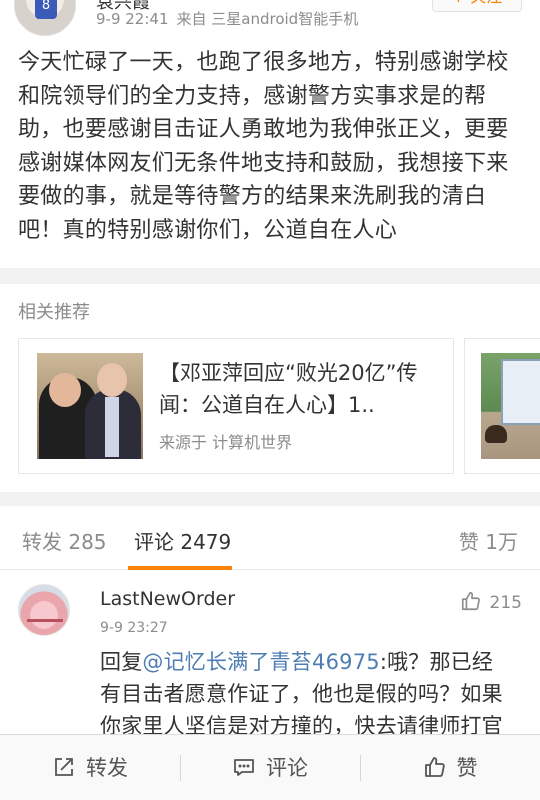  I want to click on related-card-next-thumbnail, so click(510, 406).